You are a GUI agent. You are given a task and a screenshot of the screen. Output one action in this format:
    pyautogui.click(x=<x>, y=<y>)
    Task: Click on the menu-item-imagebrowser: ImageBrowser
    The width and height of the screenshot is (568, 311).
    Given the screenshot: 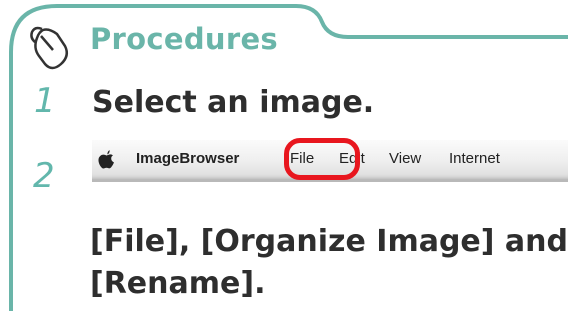 What is the action you would take?
    pyautogui.click(x=187, y=158)
    